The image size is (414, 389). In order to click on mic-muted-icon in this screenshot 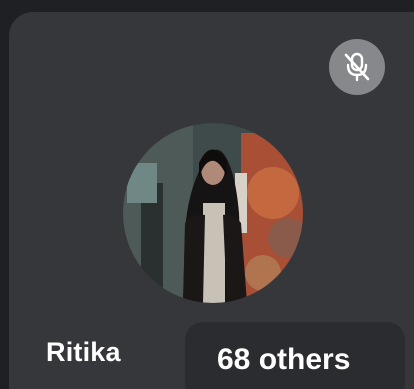, I will do `click(357, 67)`.